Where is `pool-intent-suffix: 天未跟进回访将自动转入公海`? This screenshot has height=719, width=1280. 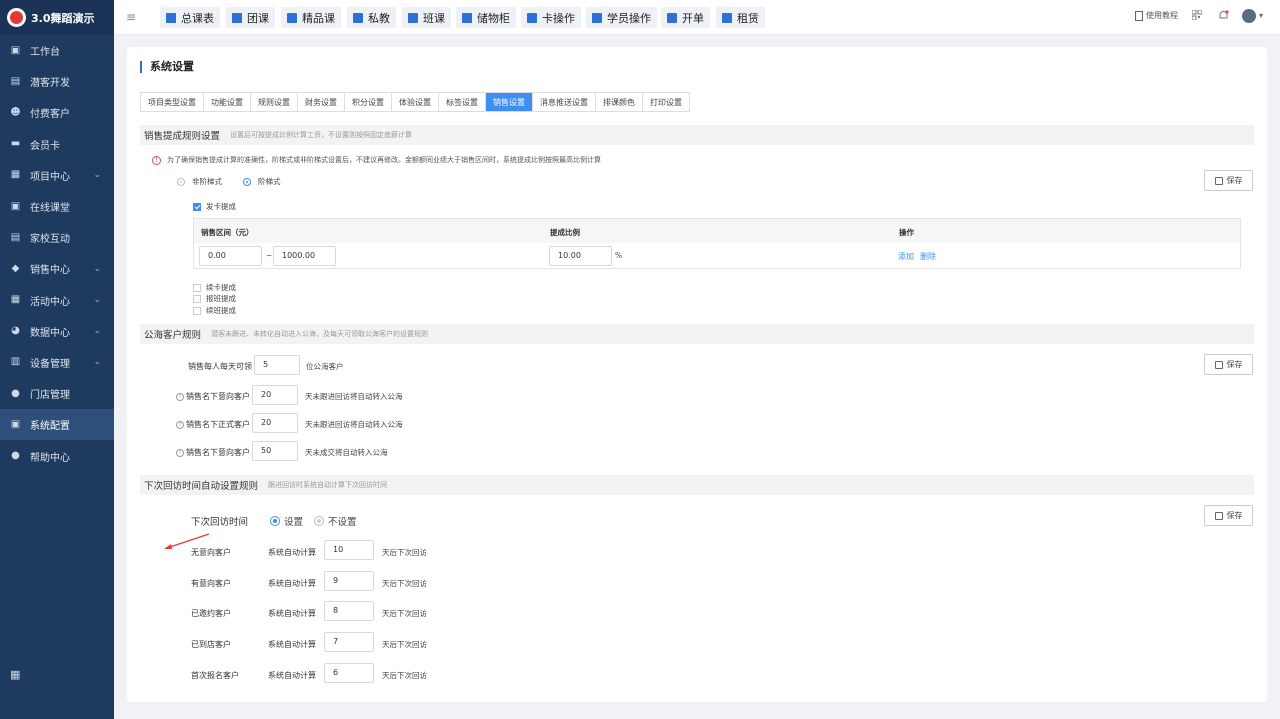
pool-intent-suffix: 天未跟进回访将自动转入公海 is located at coordinates (354, 396).